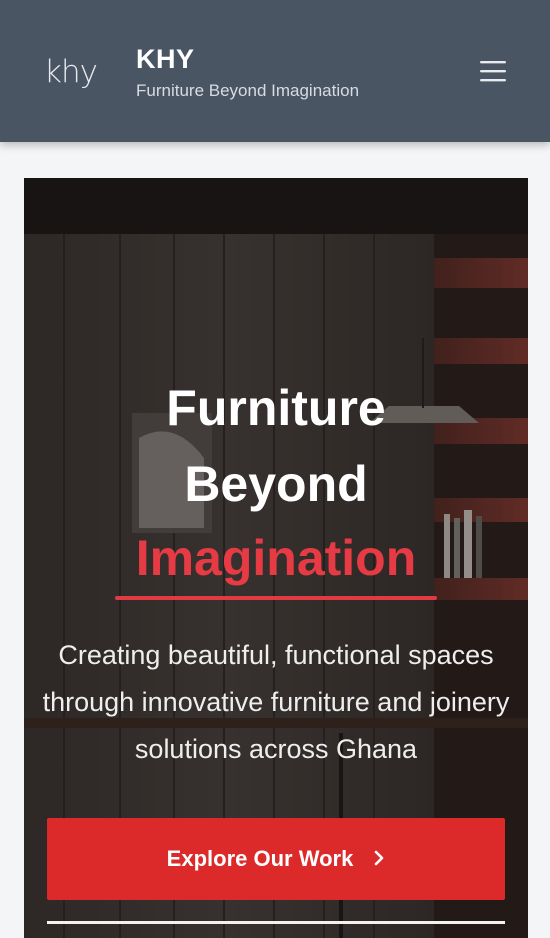 This screenshot has width=550, height=938. Describe the element at coordinates (71, 72) in the screenshot. I see `khy-logo: khy` at that location.